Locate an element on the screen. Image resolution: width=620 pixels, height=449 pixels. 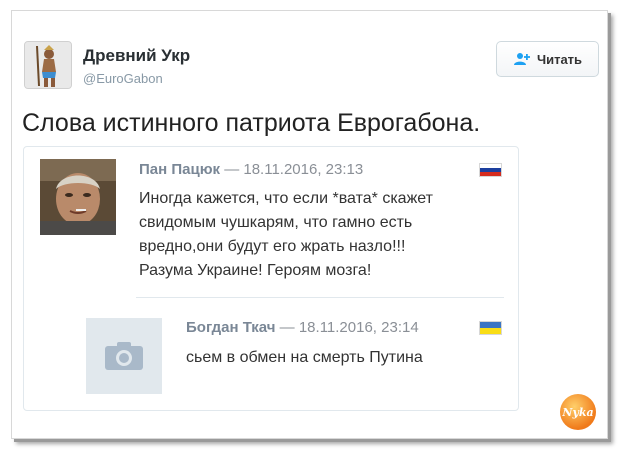
camera-icon is located at coordinates (124, 356).